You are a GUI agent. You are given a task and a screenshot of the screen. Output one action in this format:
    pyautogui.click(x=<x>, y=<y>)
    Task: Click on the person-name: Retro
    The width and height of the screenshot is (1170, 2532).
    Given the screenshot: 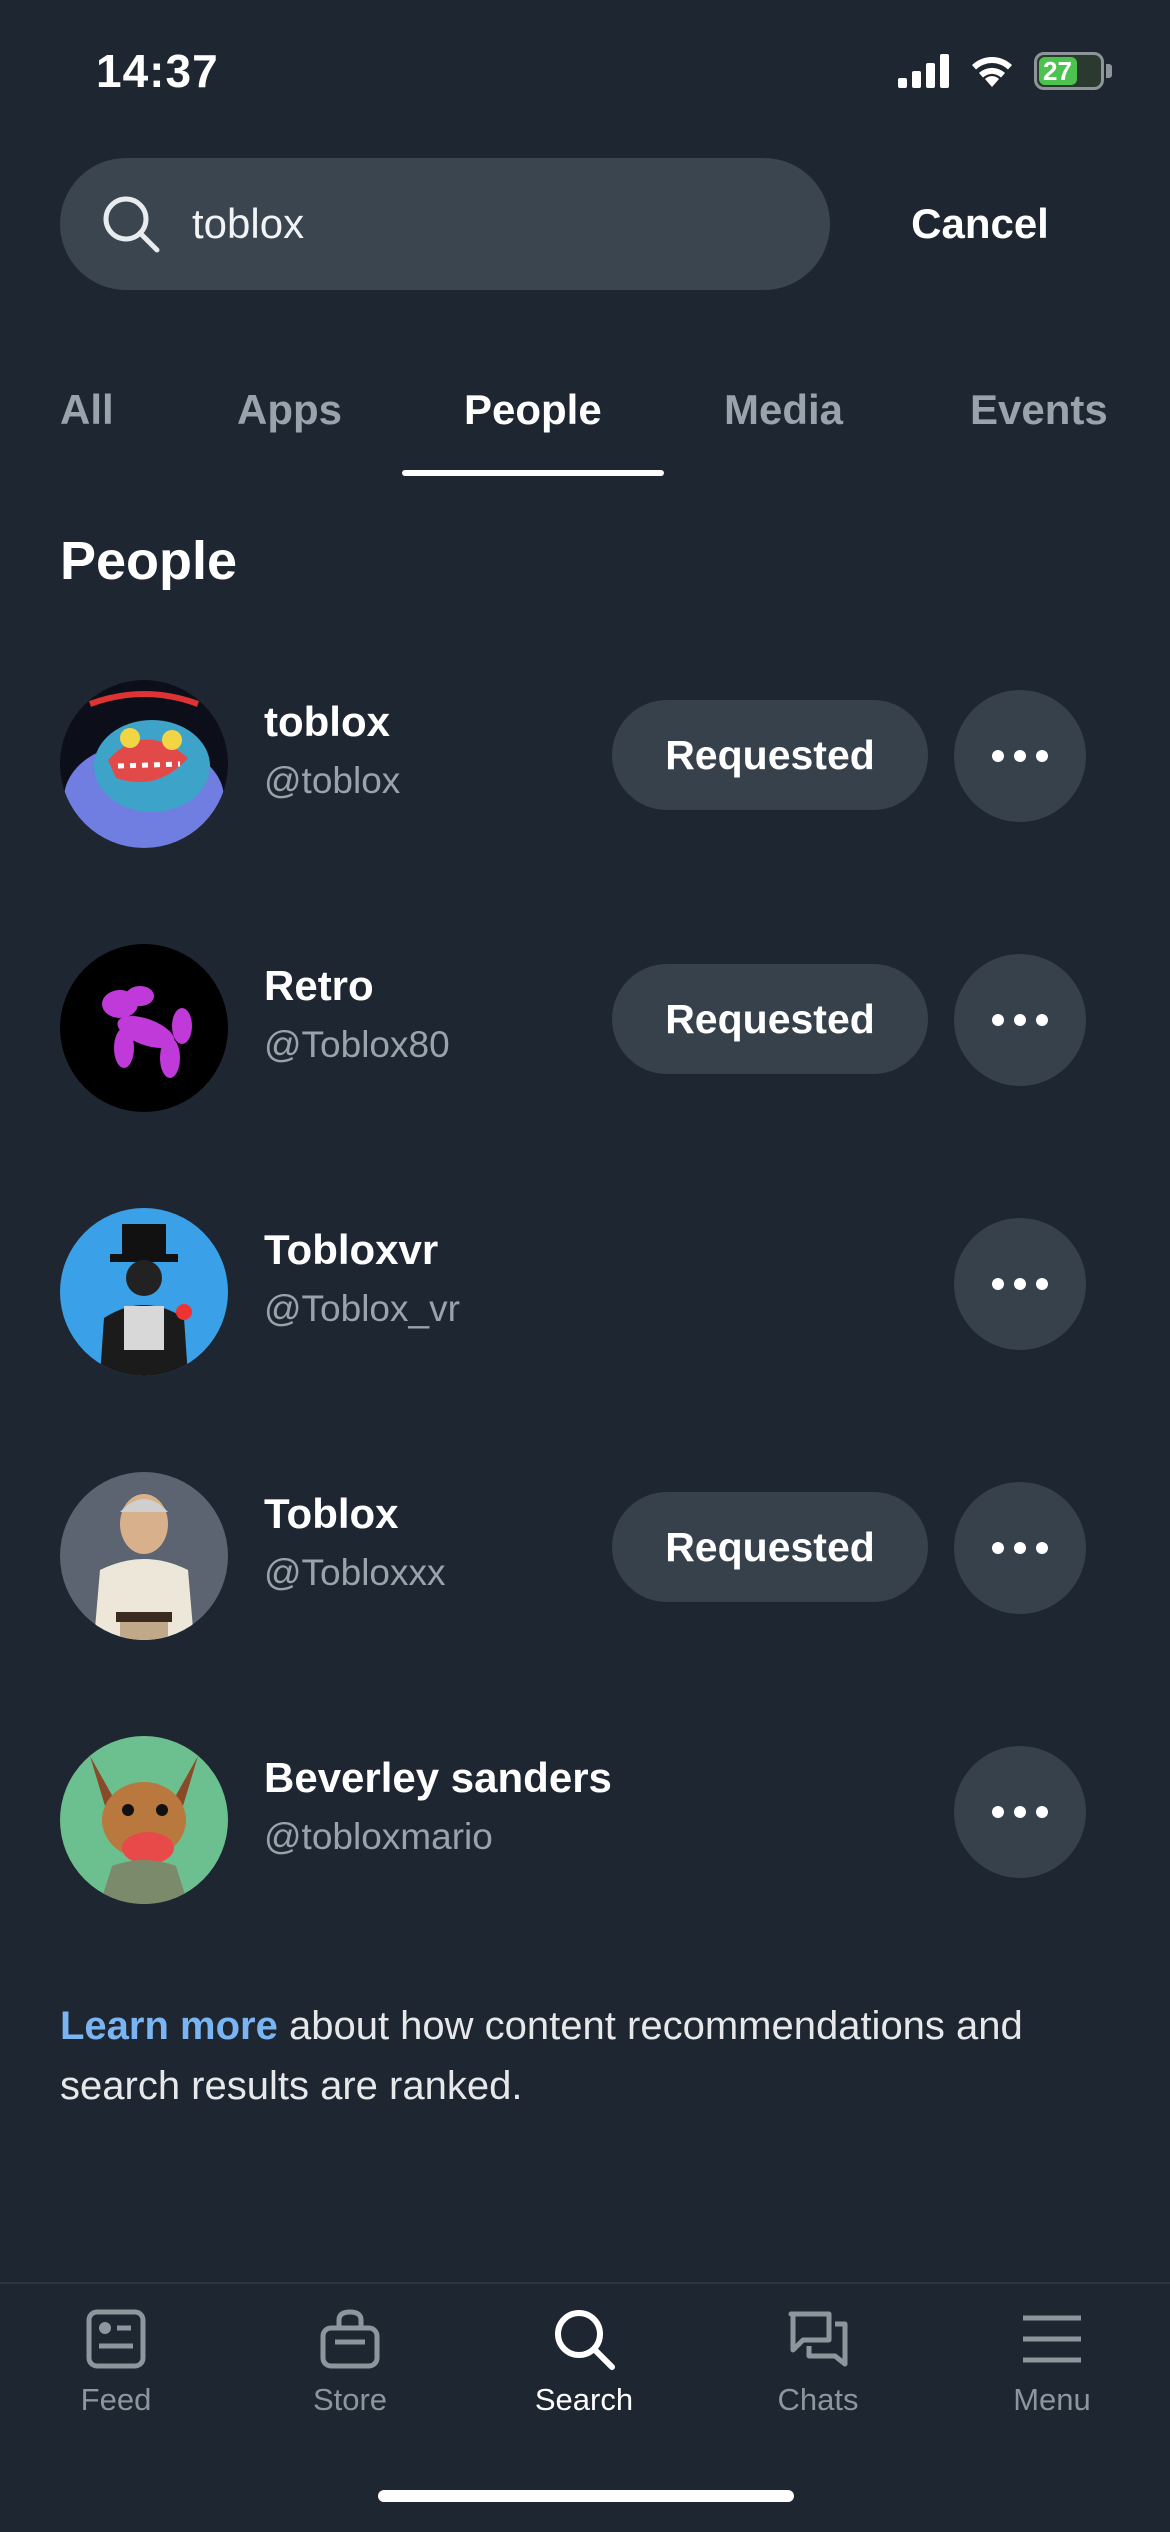 What is the action you would take?
    pyautogui.click(x=319, y=985)
    